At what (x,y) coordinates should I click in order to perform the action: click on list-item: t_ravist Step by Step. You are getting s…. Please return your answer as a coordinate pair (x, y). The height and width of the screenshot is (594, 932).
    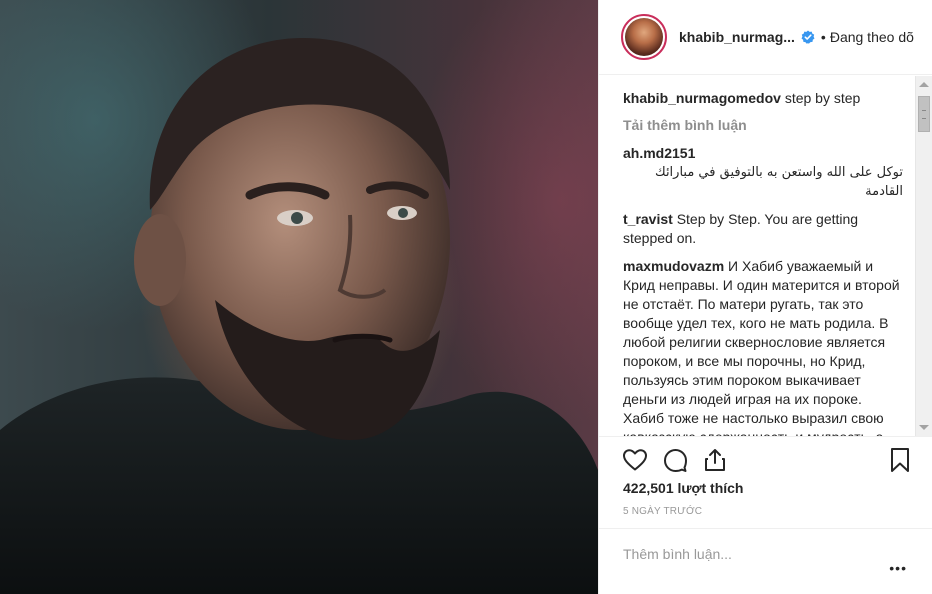
    Looking at the image, I should click on (763, 229).